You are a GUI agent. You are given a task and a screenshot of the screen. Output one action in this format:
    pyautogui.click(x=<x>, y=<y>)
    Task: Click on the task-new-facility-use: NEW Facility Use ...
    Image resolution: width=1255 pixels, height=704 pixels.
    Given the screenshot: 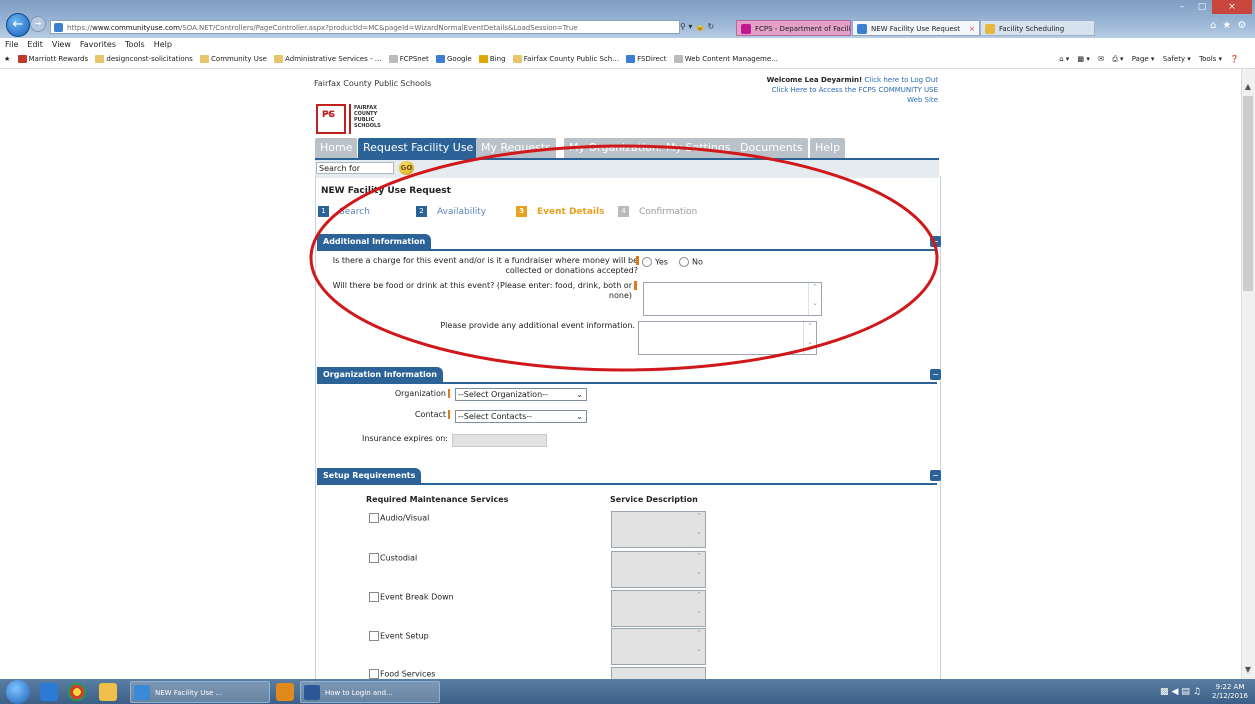 What is the action you would take?
    pyautogui.click(x=200, y=692)
    